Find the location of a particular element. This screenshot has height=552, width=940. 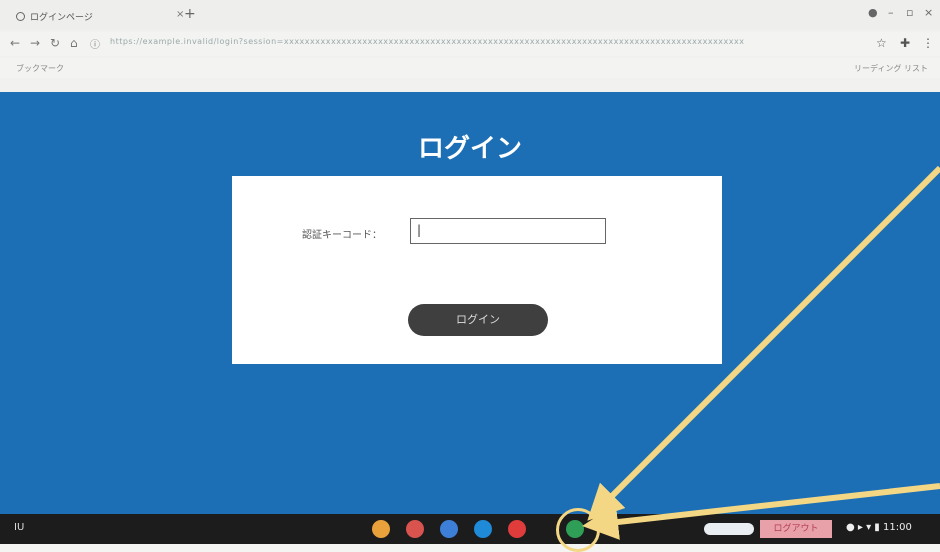

arrow-lower is located at coordinates (761, 511).